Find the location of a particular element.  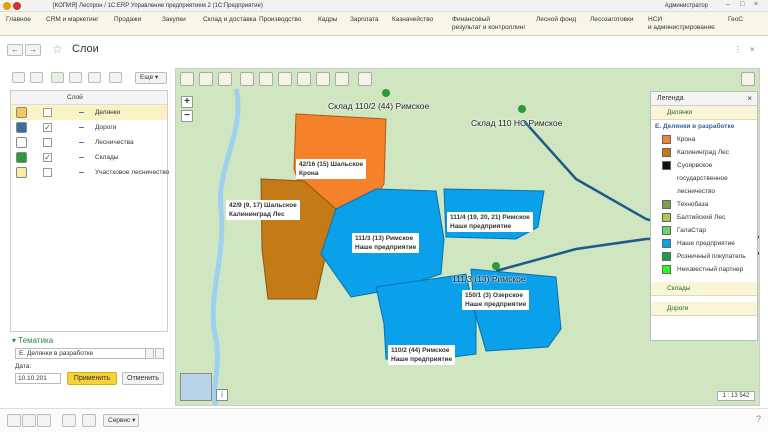

legend-header: Легенда × is located at coordinates (704, 99).